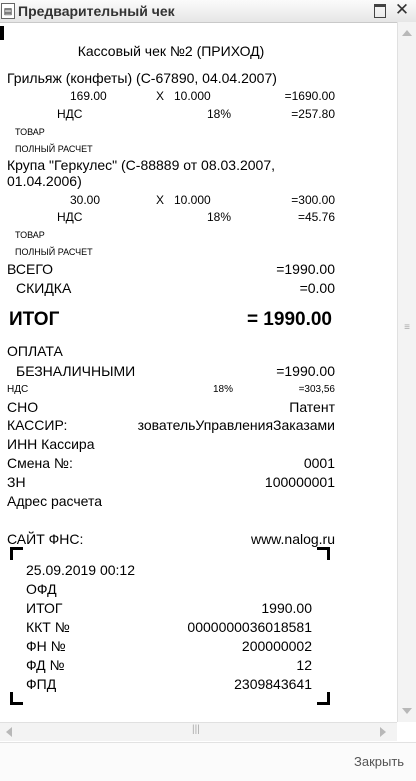 The image size is (416, 781). What do you see at coordinates (171, 482) in the screenshot?
I see `zn-row: ЗН 100000001` at bounding box center [171, 482].